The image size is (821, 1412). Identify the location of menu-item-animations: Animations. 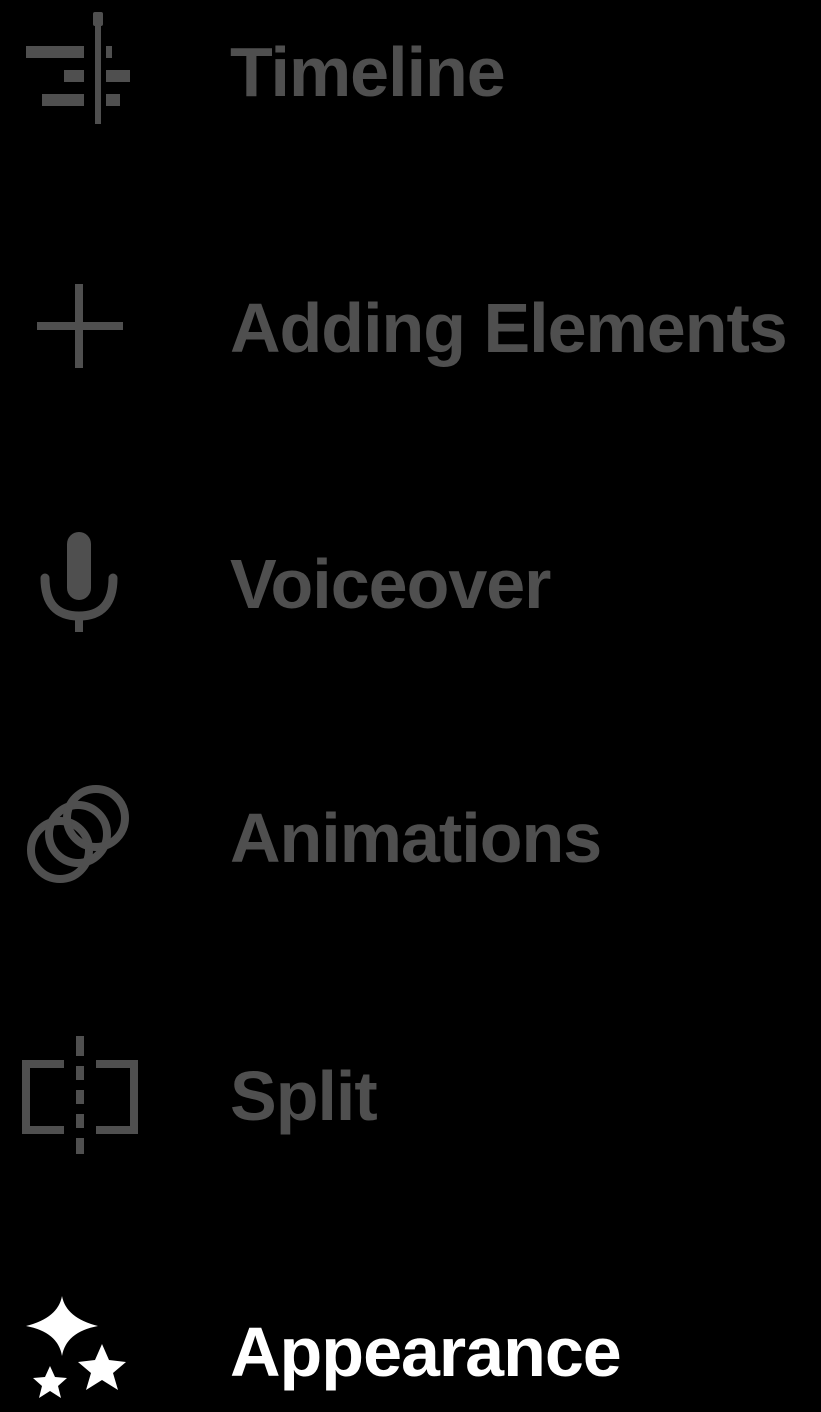
(410, 838).